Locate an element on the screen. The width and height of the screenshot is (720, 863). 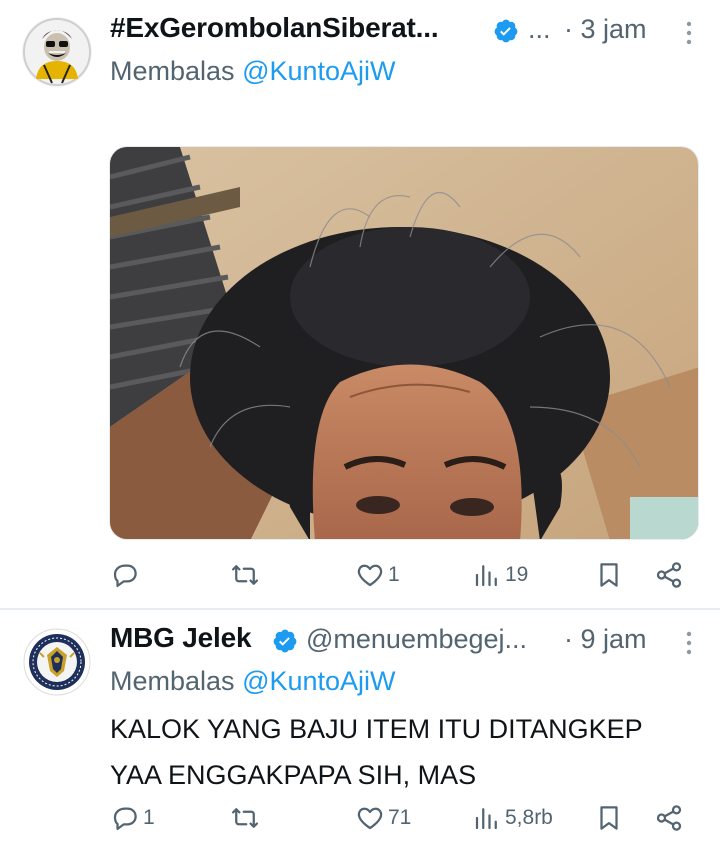
like-count: 1 is located at coordinates (394, 574).